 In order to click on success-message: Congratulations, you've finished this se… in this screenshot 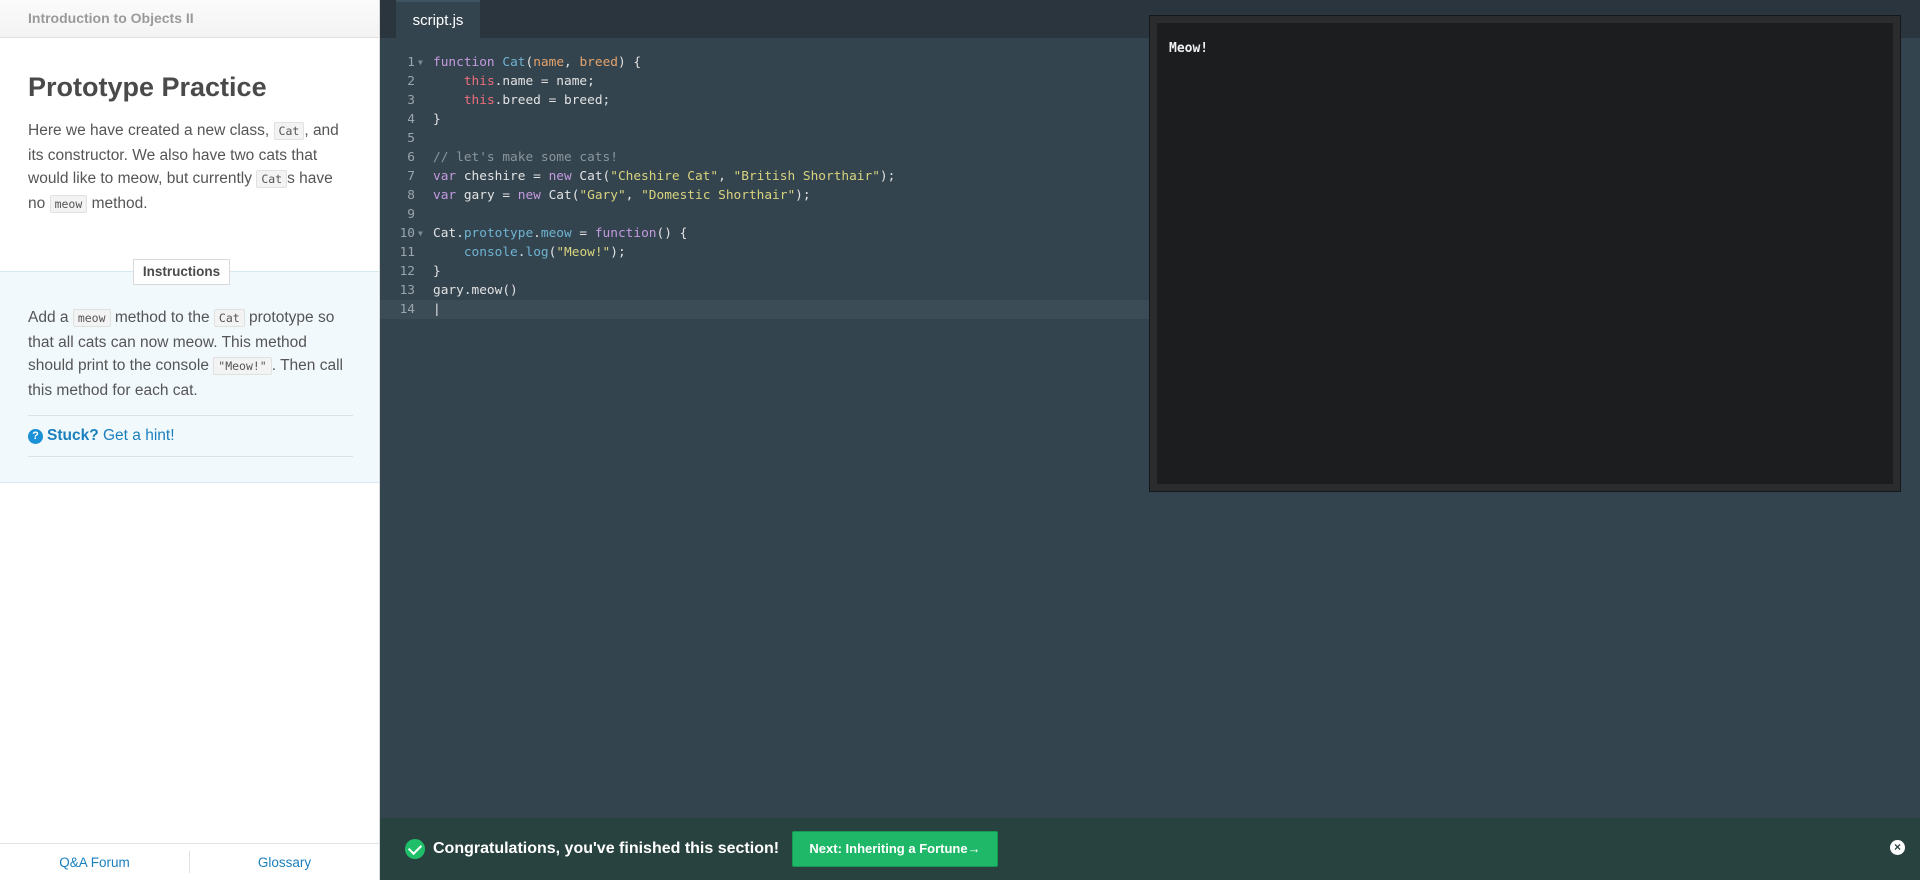, I will do `click(606, 848)`.